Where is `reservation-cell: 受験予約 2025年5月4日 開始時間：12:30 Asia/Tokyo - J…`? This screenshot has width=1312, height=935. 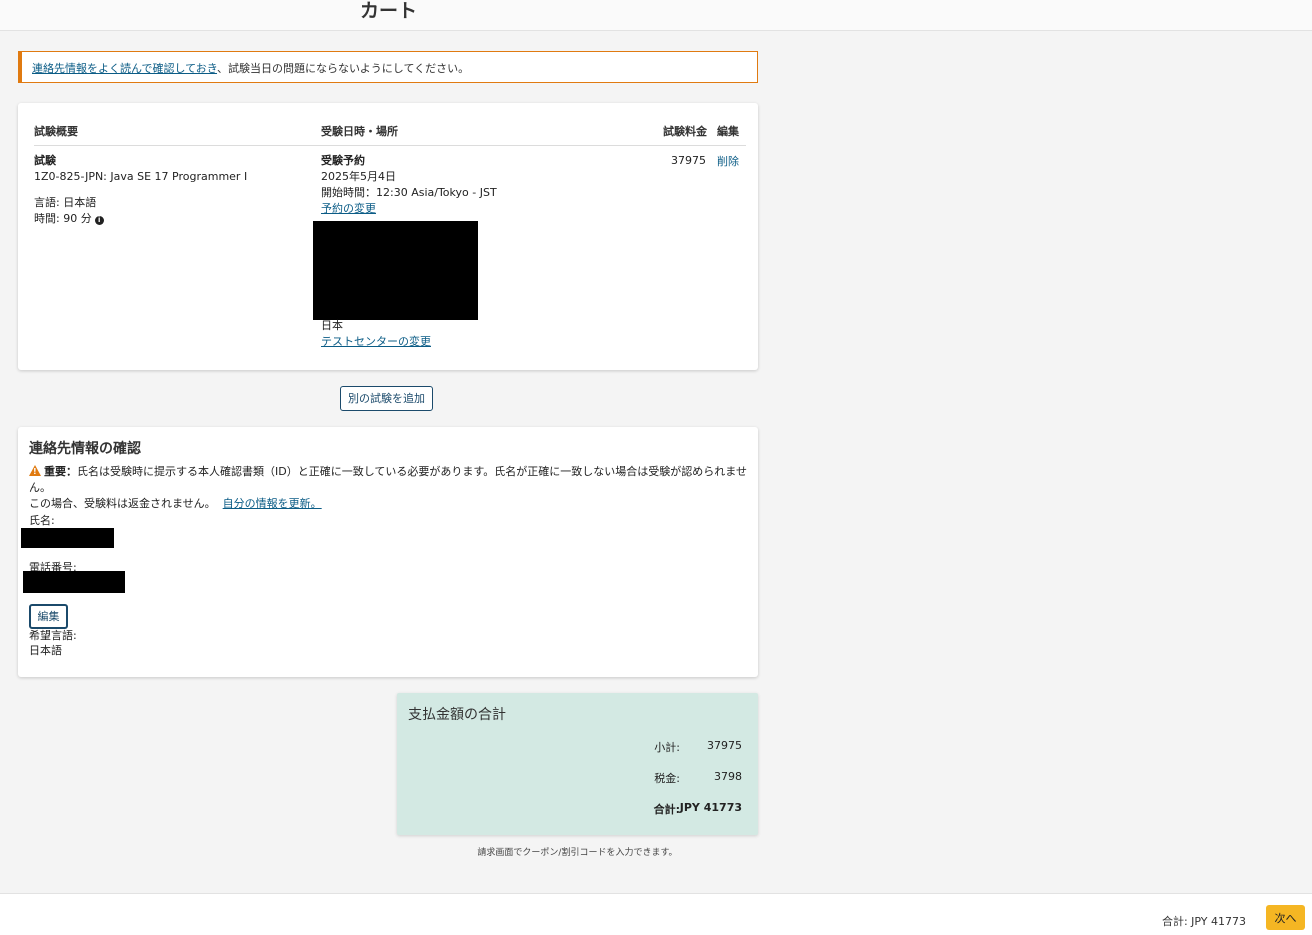
reservation-cell: 受験予約 2025年5月4日 開始時間：12:30 Asia/Tokyo - J… is located at coordinates (409, 185).